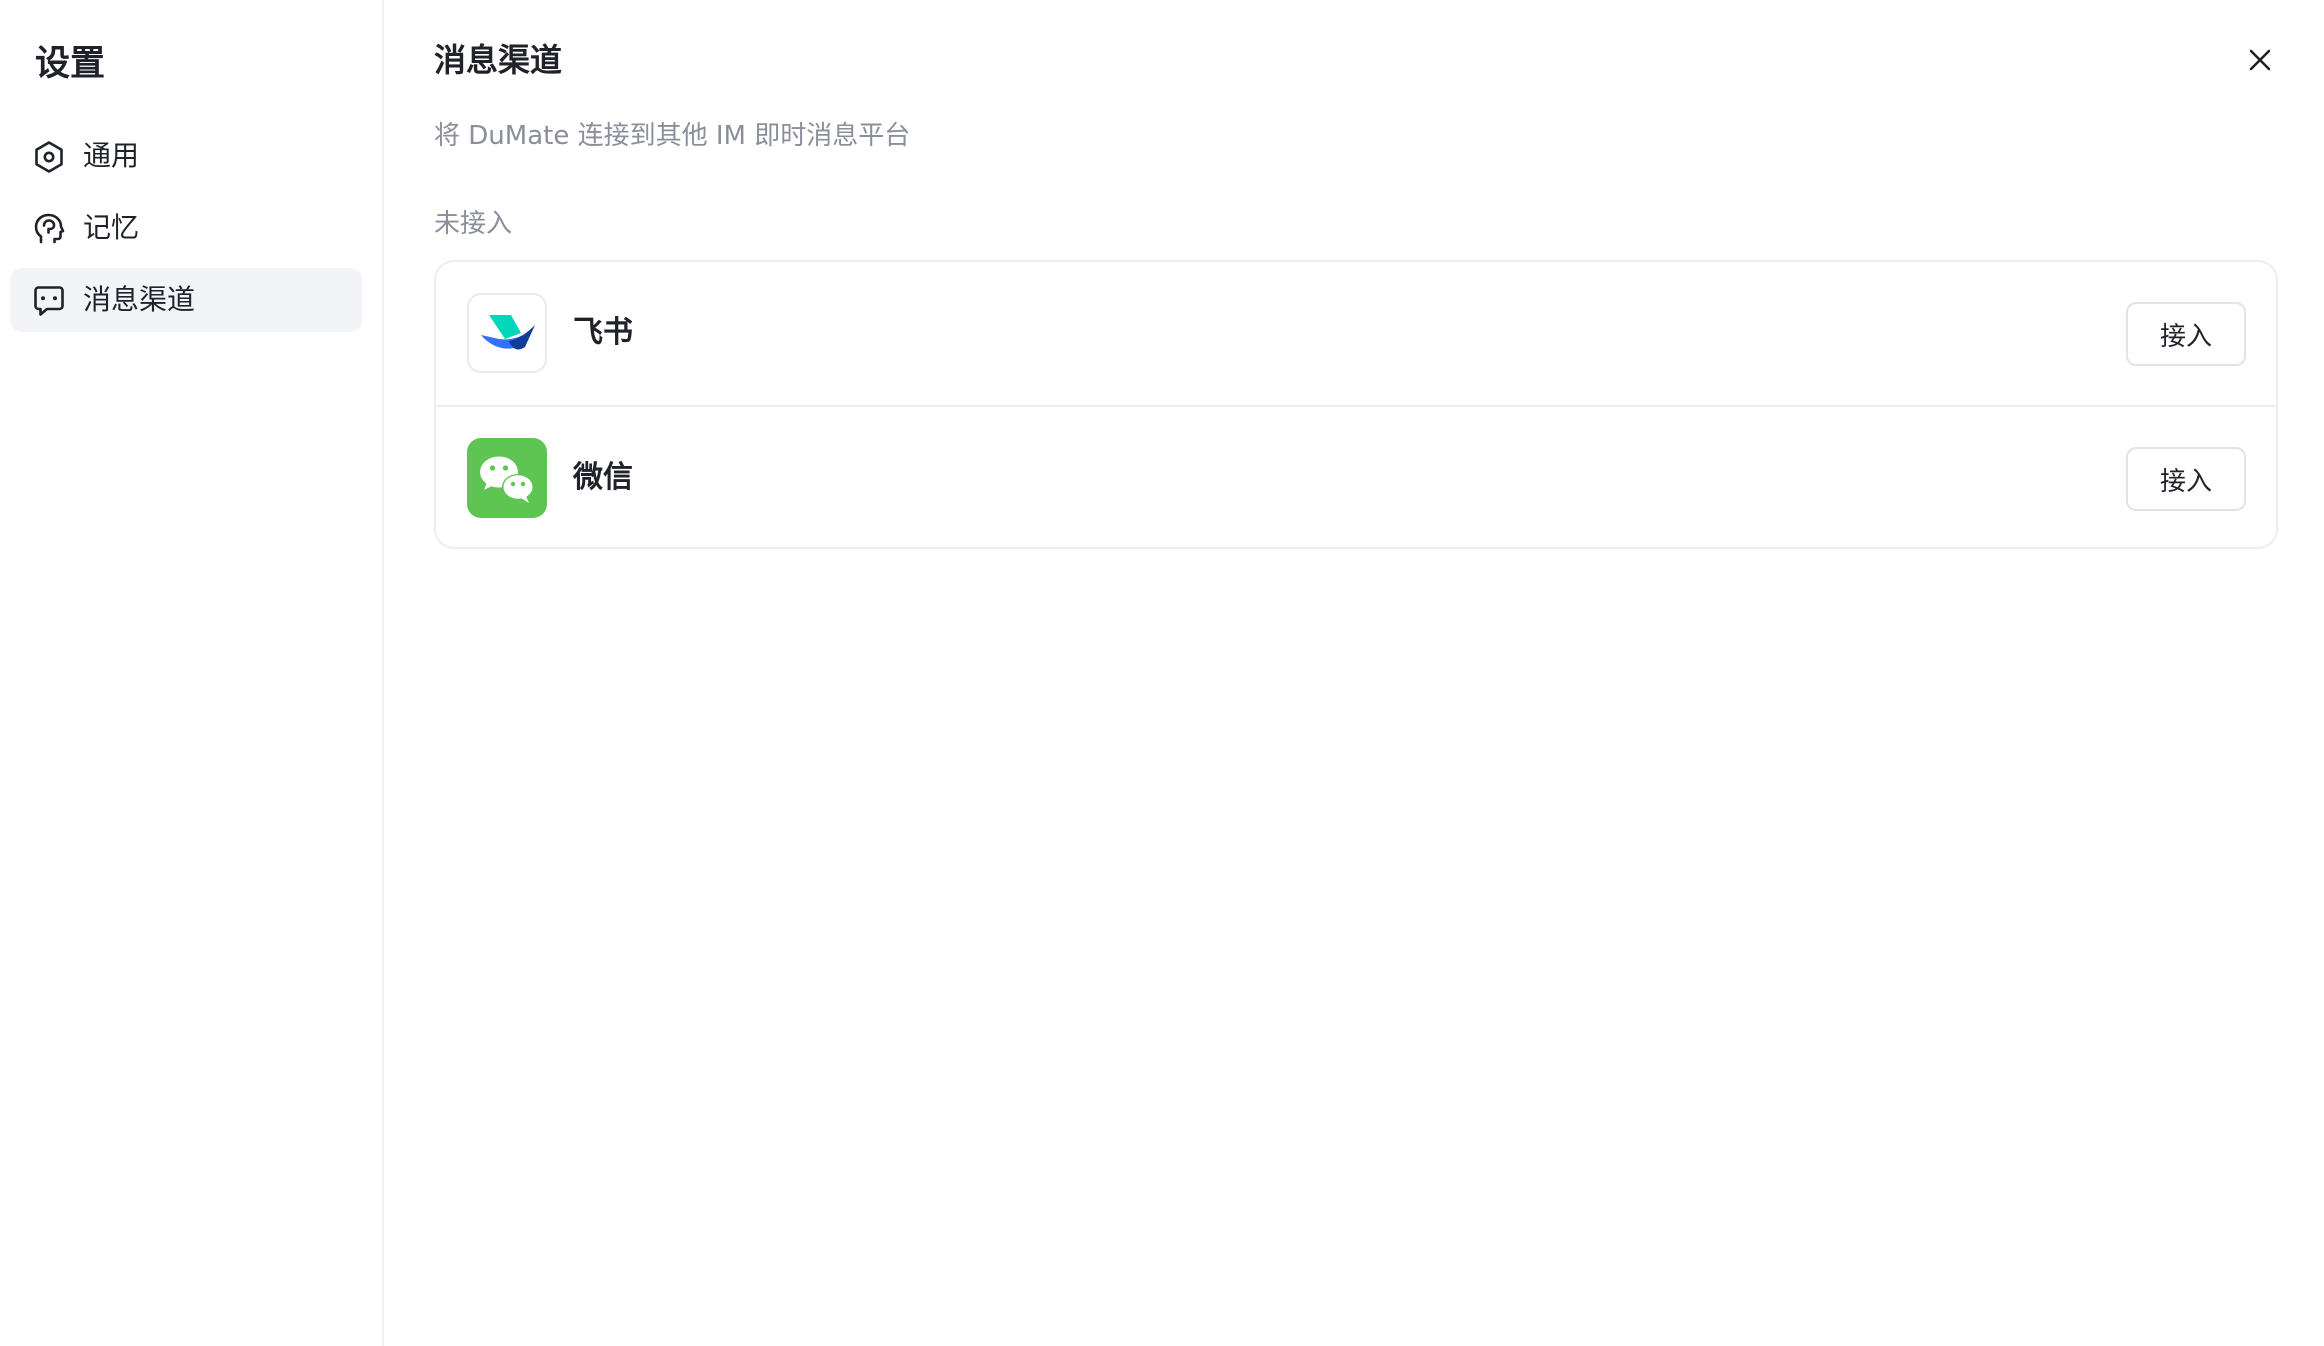  Describe the element at coordinates (1356, 333) in the screenshot. I see `list-item-feishu: 飞书 接入` at that location.